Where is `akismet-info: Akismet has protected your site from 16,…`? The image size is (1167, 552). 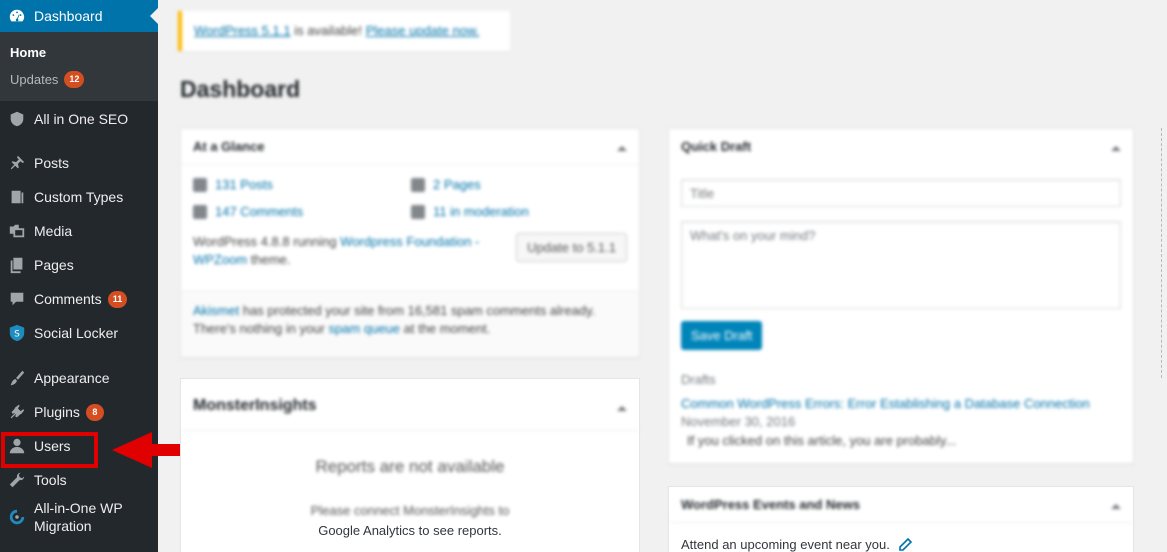 akismet-info: Akismet has protected your site from 16,… is located at coordinates (410, 324).